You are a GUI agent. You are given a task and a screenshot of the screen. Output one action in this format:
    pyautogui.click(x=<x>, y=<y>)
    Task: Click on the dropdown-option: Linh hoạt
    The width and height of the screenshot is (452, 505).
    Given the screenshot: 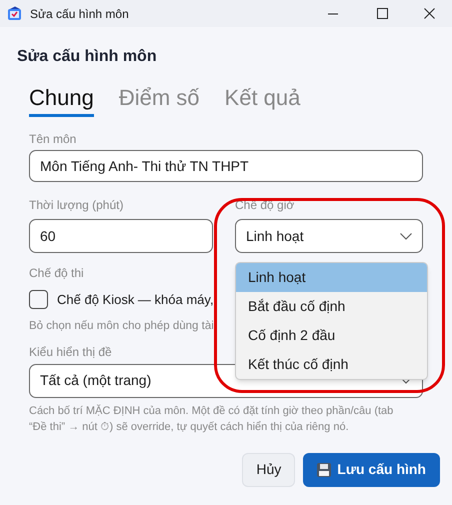 What is the action you would take?
    pyautogui.click(x=331, y=277)
    